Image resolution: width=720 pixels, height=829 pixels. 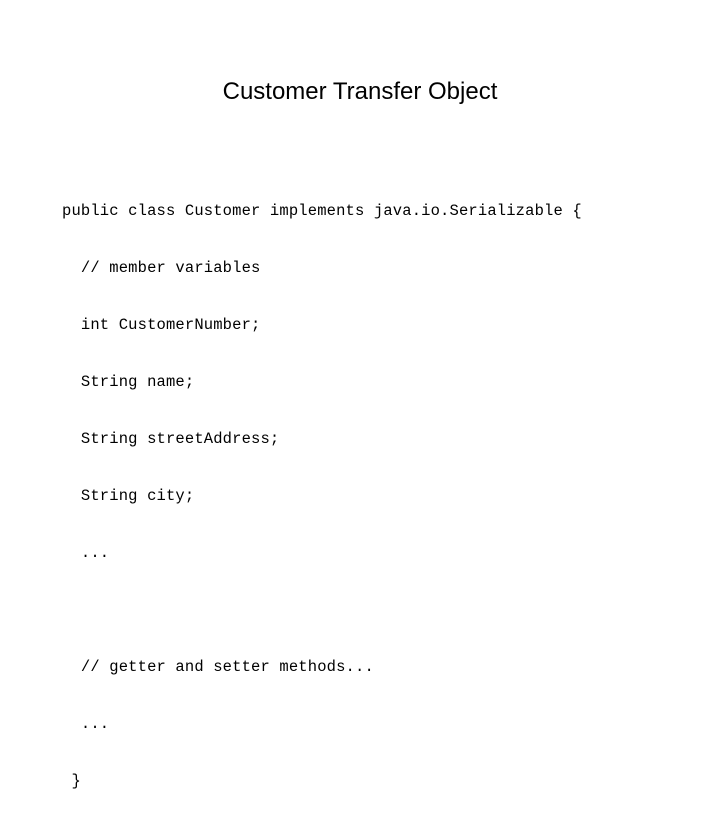 What do you see at coordinates (128, 382) in the screenshot?
I see `code-line: String name;` at bounding box center [128, 382].